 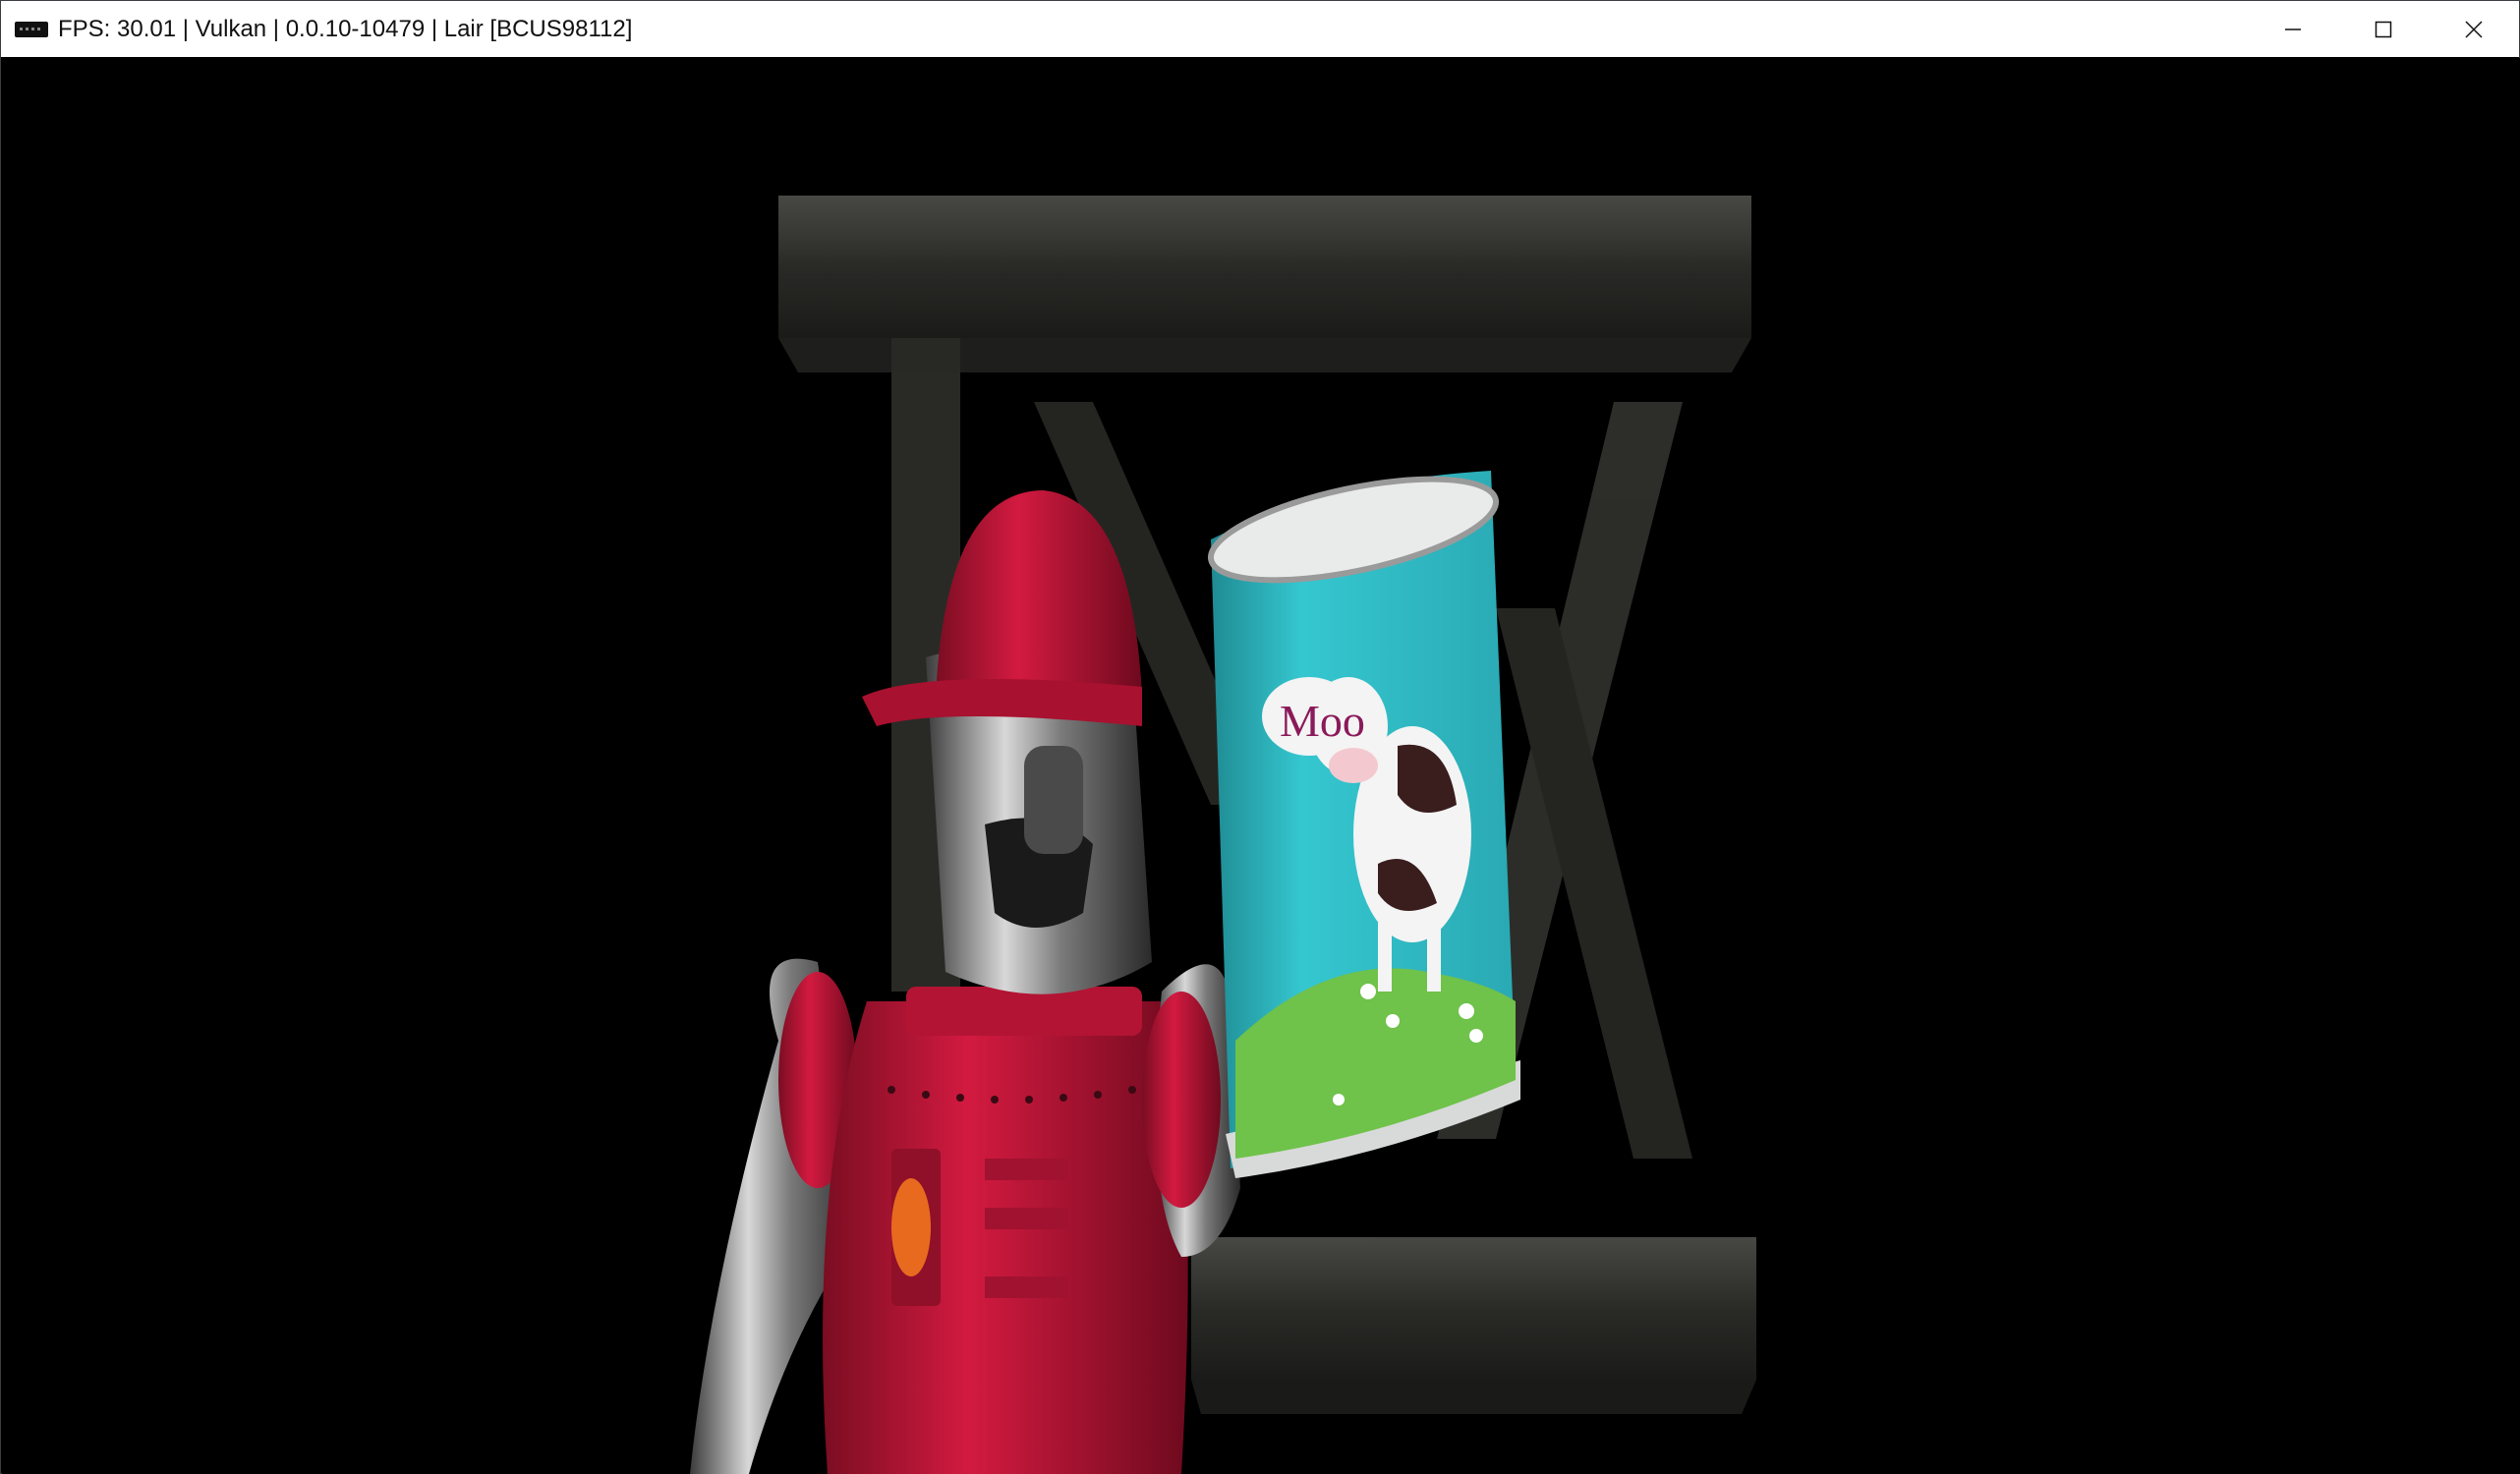 I want to click on window-controls, so click(x=2383, y=29).